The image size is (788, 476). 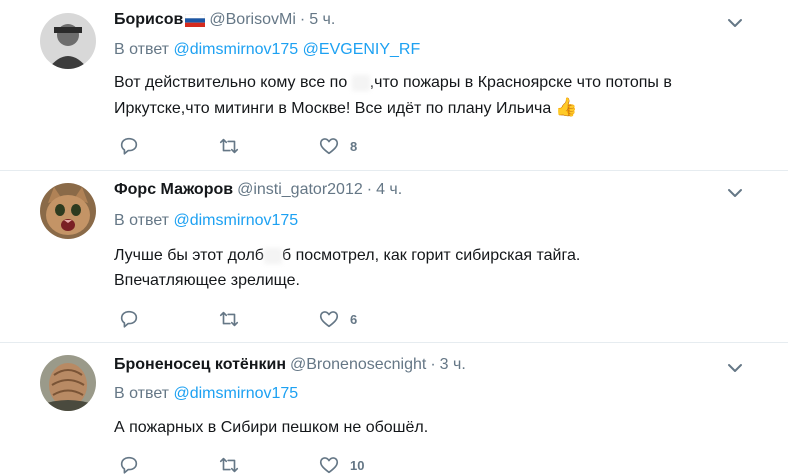 I want to click on like-button: 8, so click(x=337, y=146).